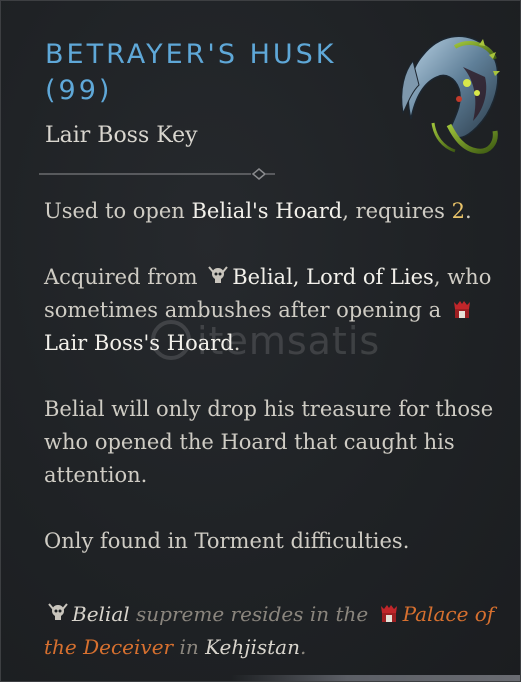 The width and height of the screenshot is (521, 682). I want to click on description-difficulty: Only found in Torment difficulties., so click(227, 541).